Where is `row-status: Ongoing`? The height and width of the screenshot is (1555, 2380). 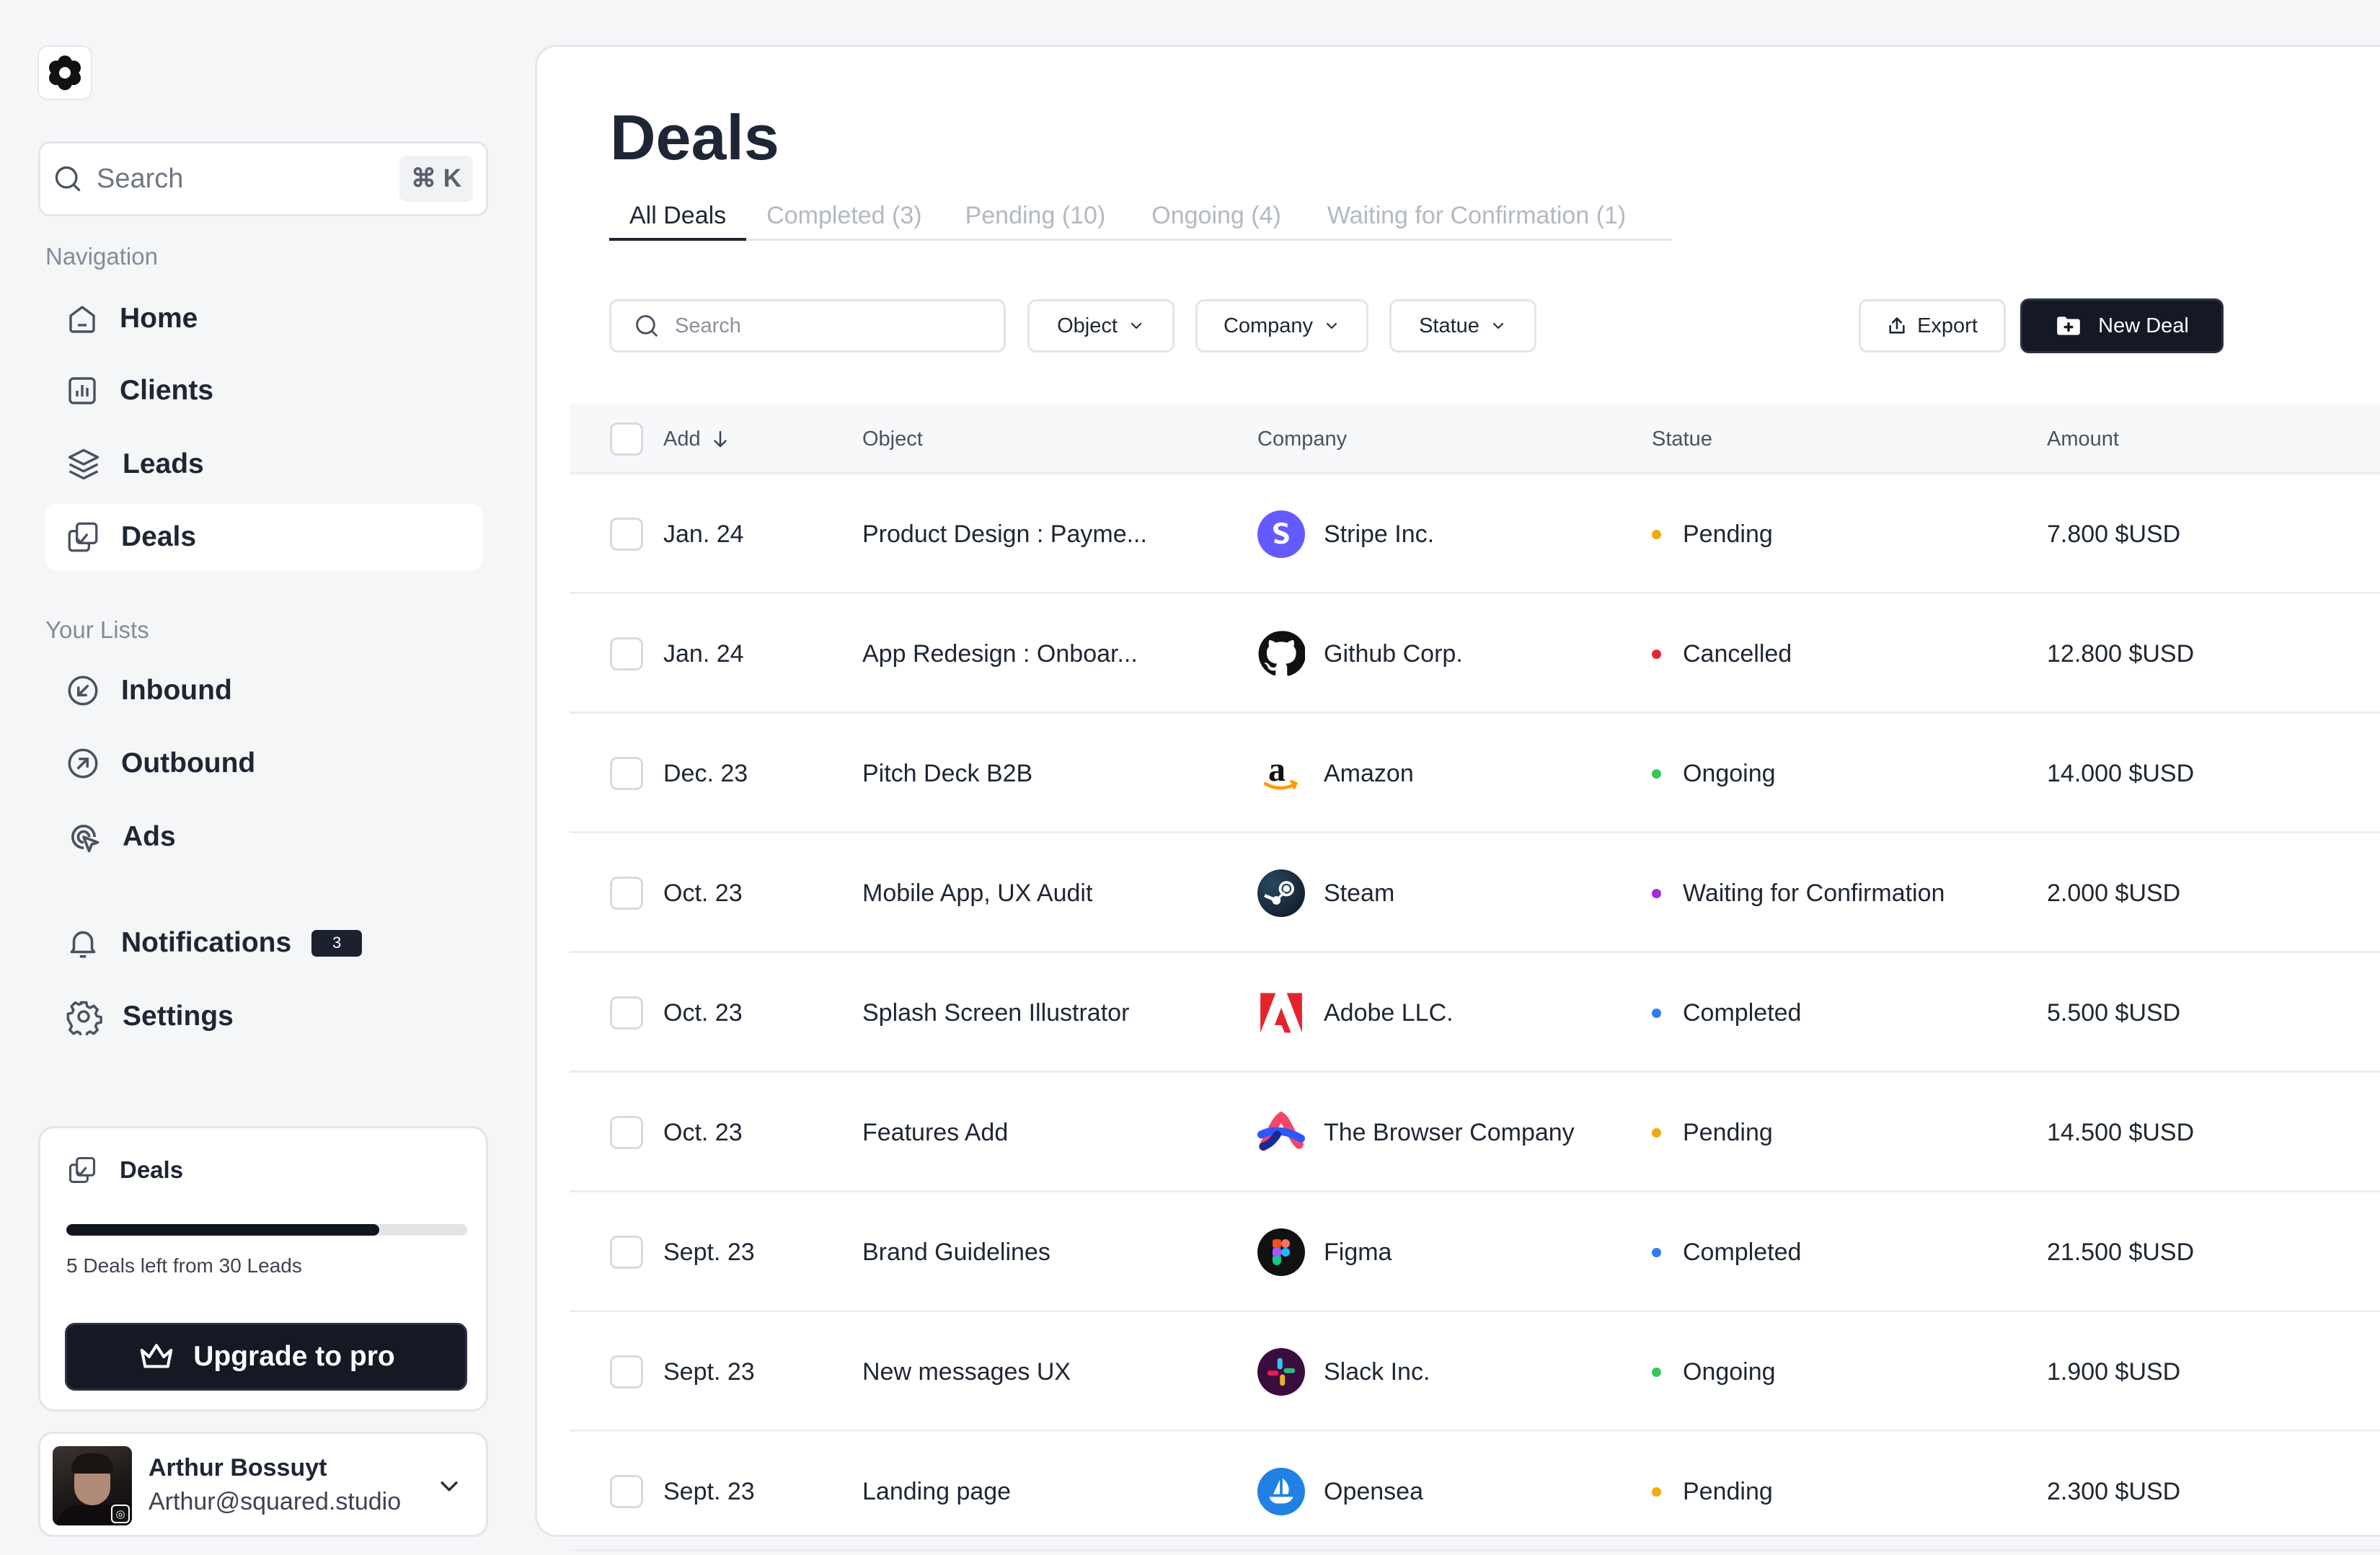 row-status: Ongoing is located at coordinates (1714, 1372).